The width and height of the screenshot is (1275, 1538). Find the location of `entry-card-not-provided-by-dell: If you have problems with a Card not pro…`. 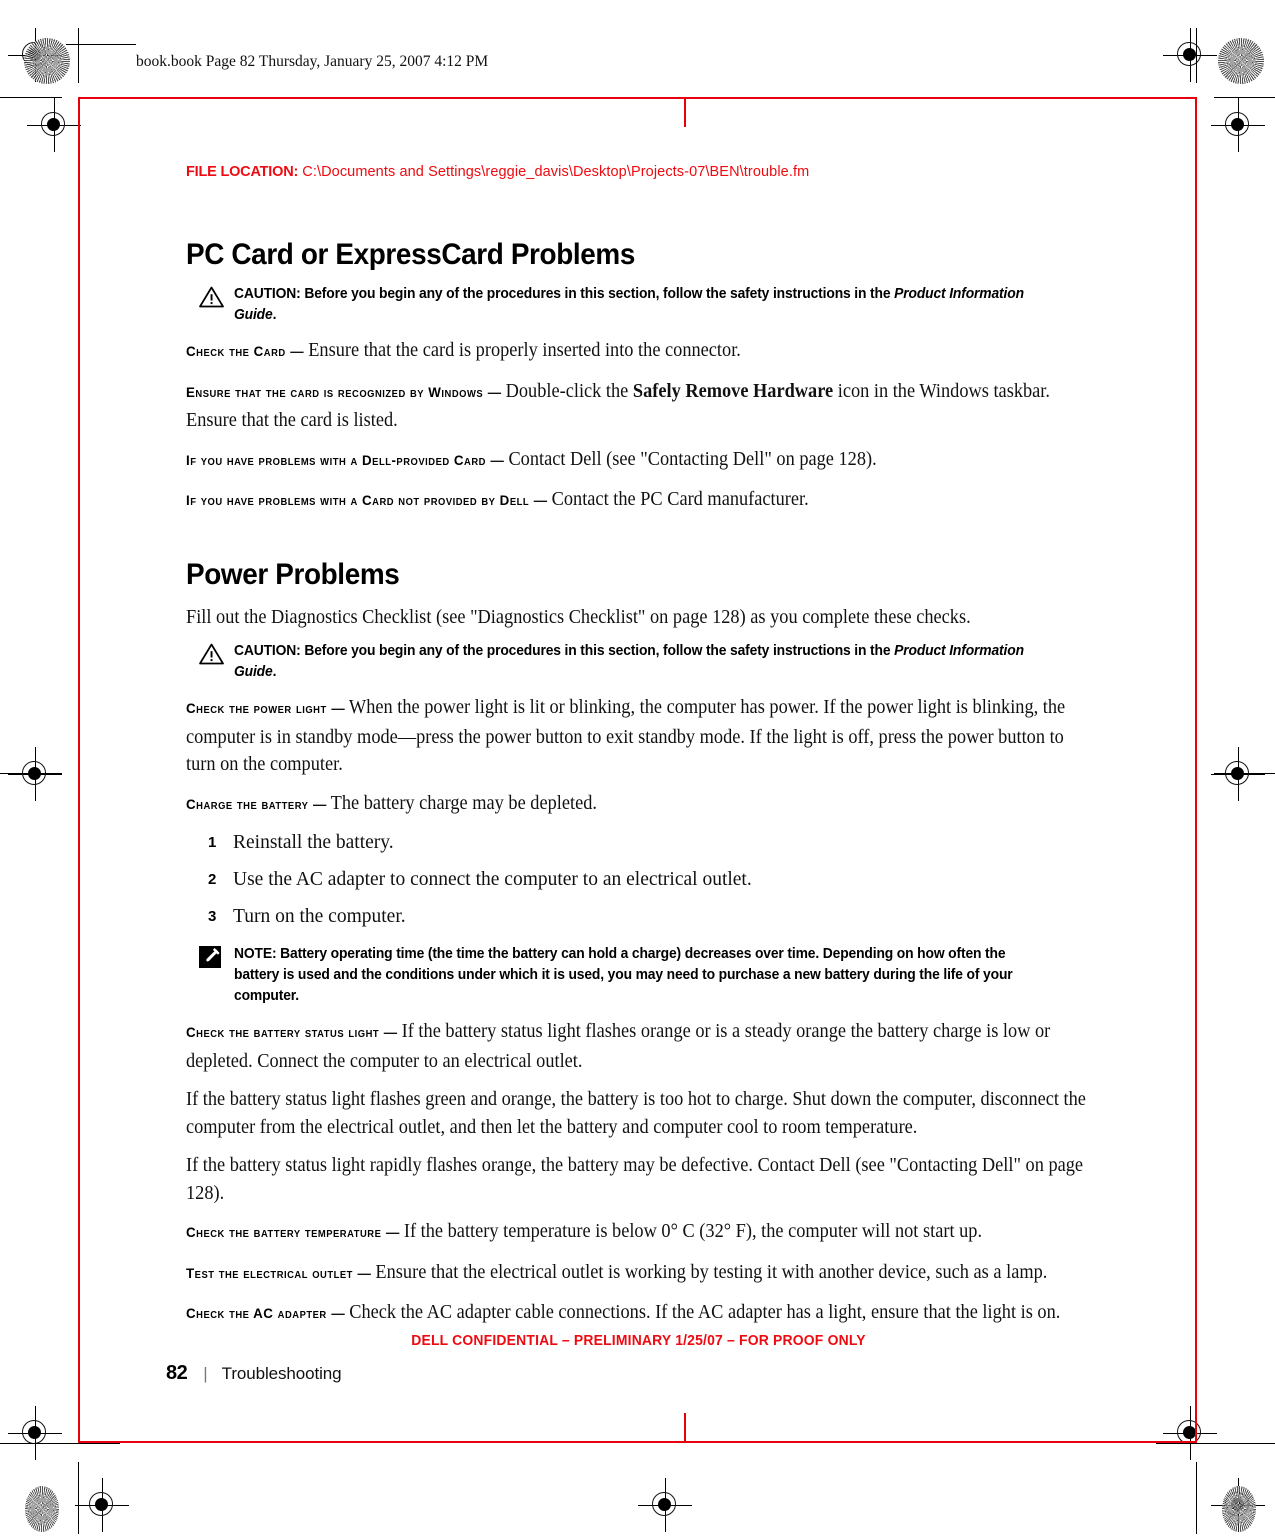

entry-card-not-provided-by-dell: If you have problems with a Card not pro… is located at coordinates (637, 501).